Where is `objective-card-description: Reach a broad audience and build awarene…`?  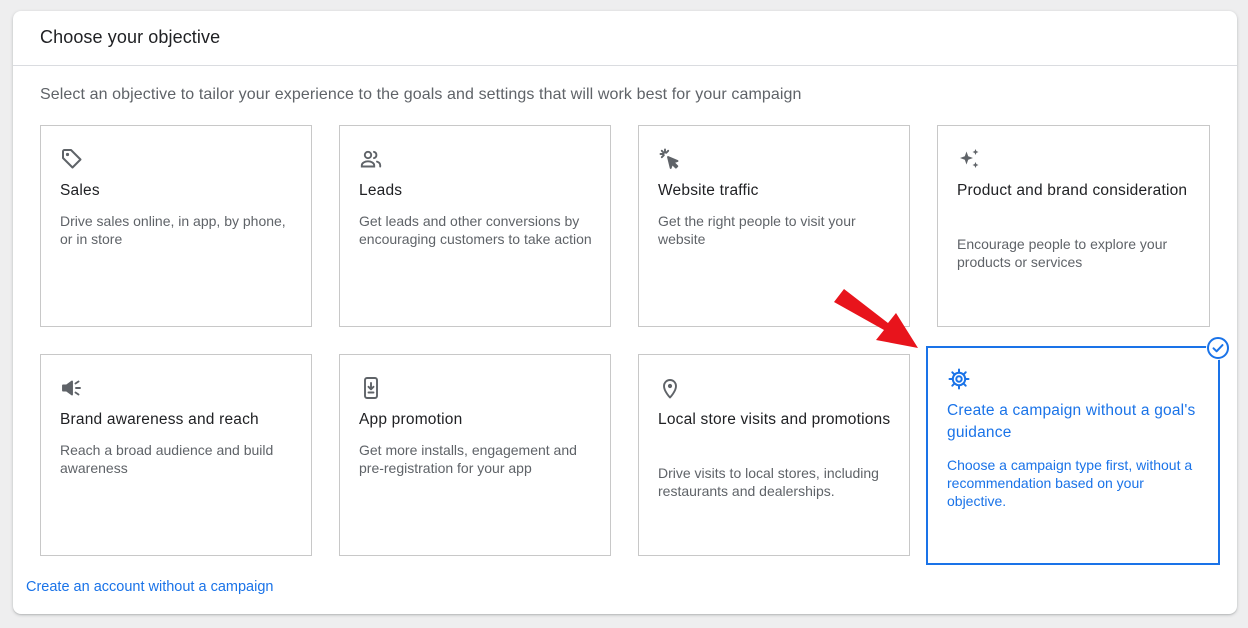 objective-card-description: Reach a broad audience and build awarene… is located at coordinates (167, 459).